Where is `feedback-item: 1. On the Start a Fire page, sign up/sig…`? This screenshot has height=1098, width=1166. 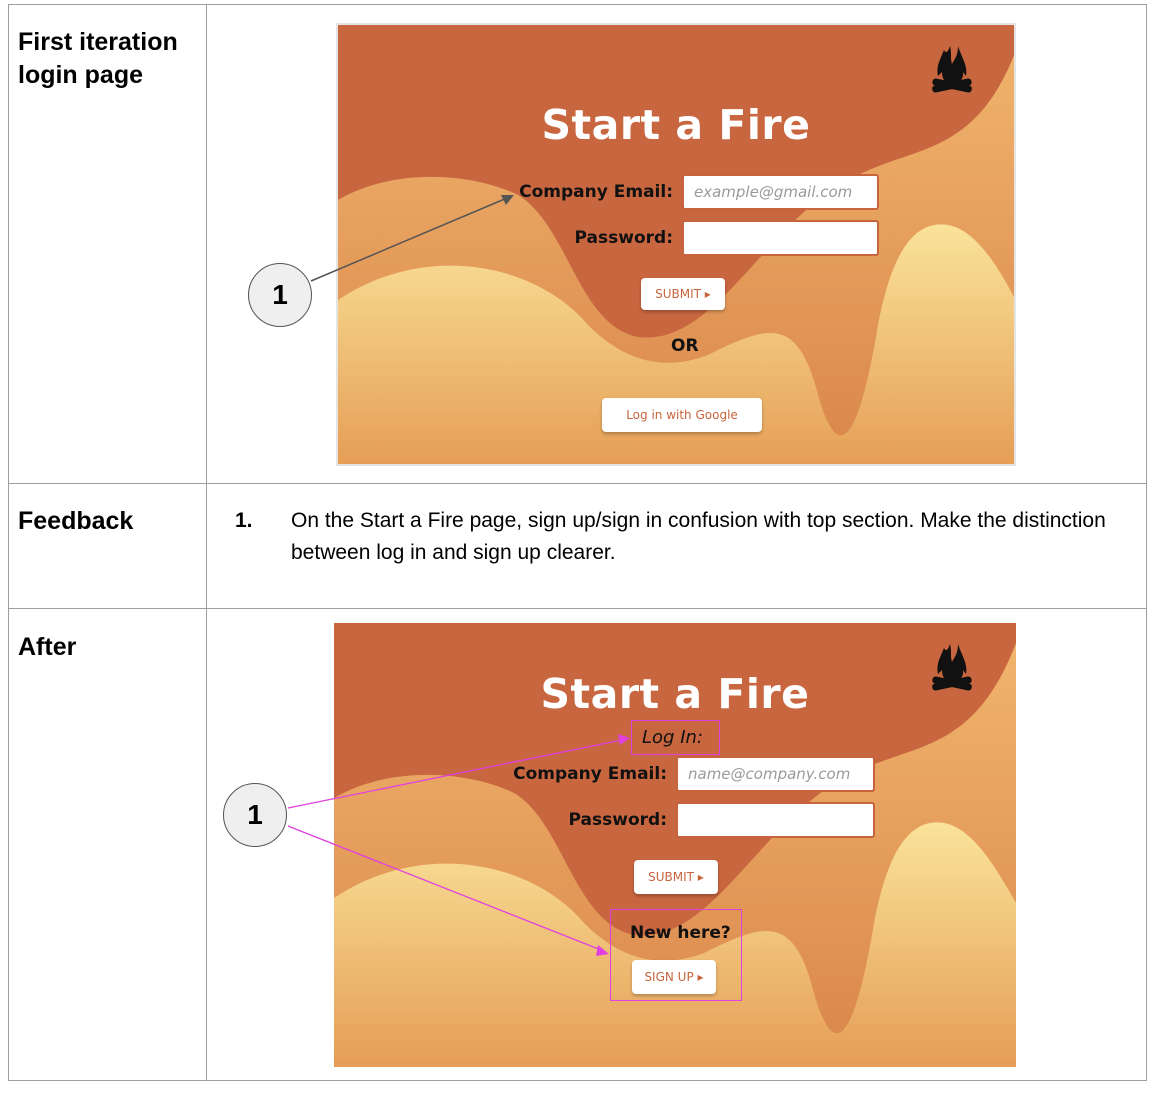 feedback-item: 1. On the Start a Fire page, sign up/sig… is located at coordinates (675, 537).